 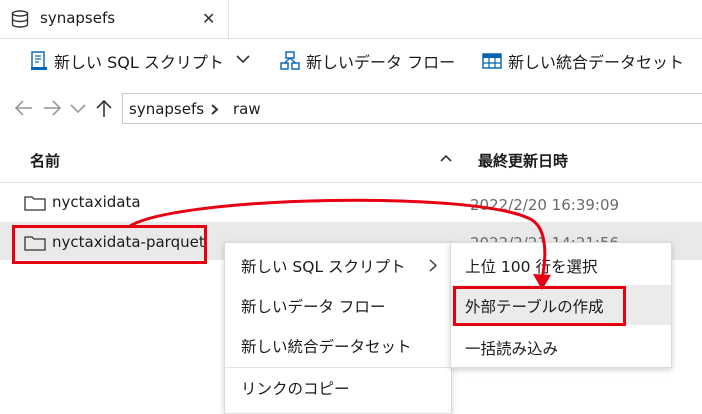 I want to click on annotation-arrow, so click(x=340, y=244).